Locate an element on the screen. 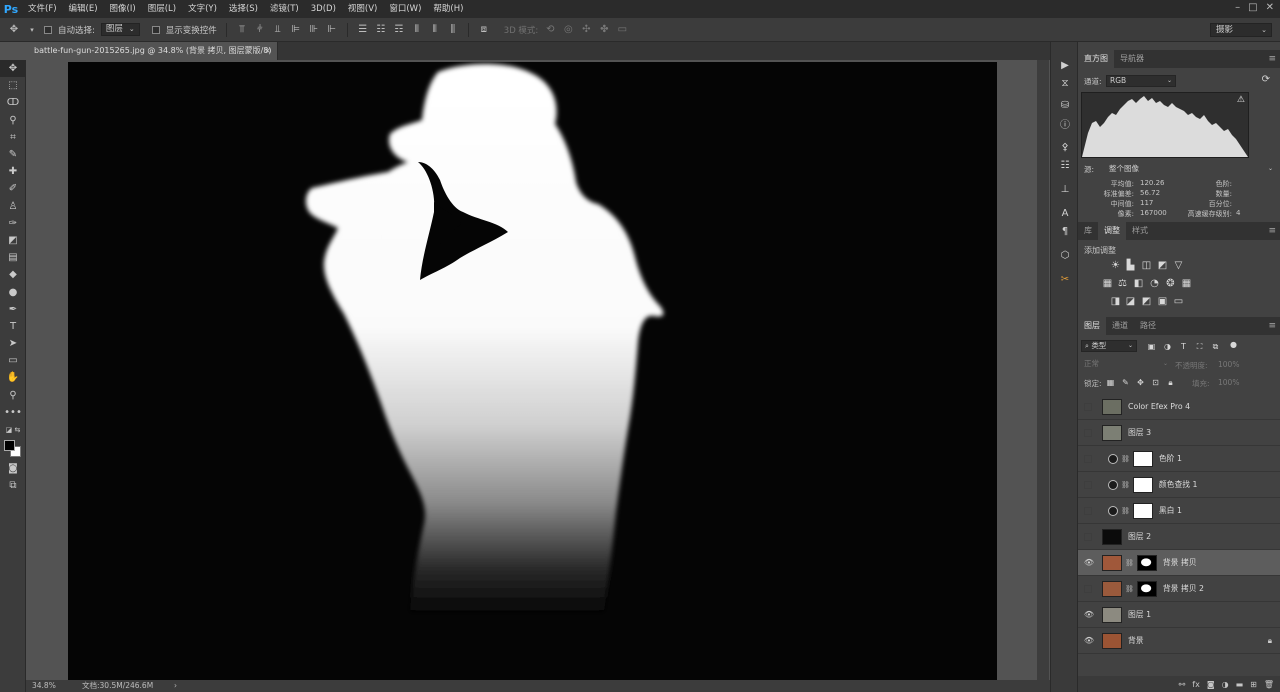 This screenshot has width=1280, height=692. align-hcenter-icon: ⊪ is located at coordinates (314, 30).